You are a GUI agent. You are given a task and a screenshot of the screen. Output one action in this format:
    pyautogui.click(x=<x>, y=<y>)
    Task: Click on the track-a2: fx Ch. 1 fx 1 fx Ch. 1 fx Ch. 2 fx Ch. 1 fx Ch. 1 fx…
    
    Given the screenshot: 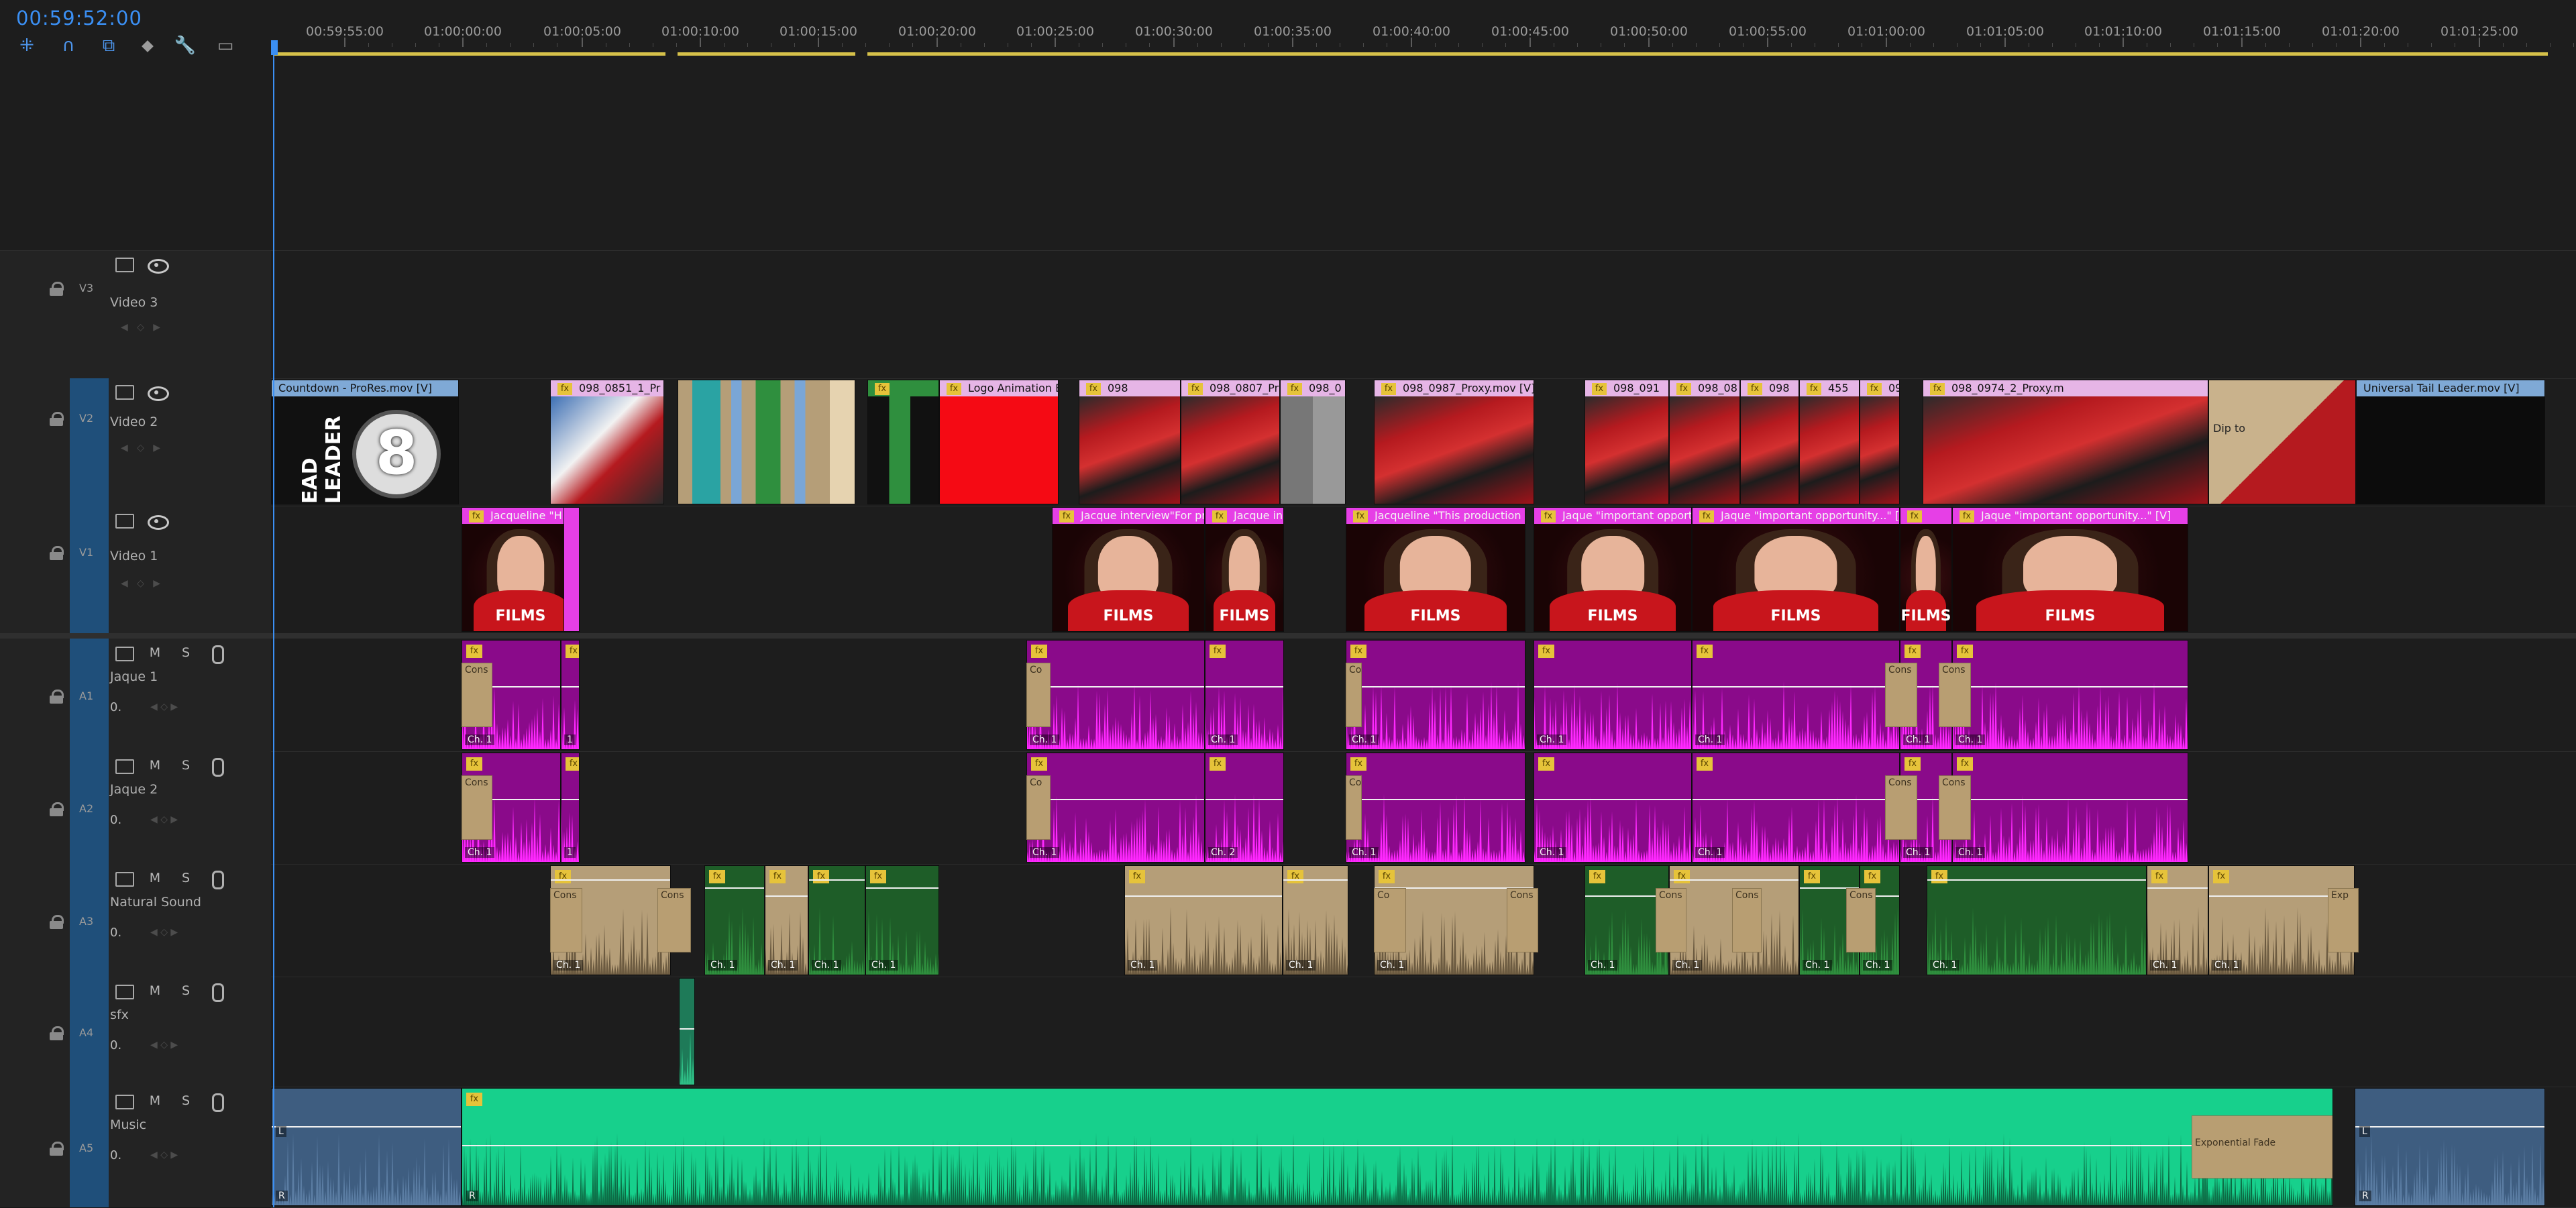 What is the action you would take?
    pyautogui.click(x=1423, y=808)
    